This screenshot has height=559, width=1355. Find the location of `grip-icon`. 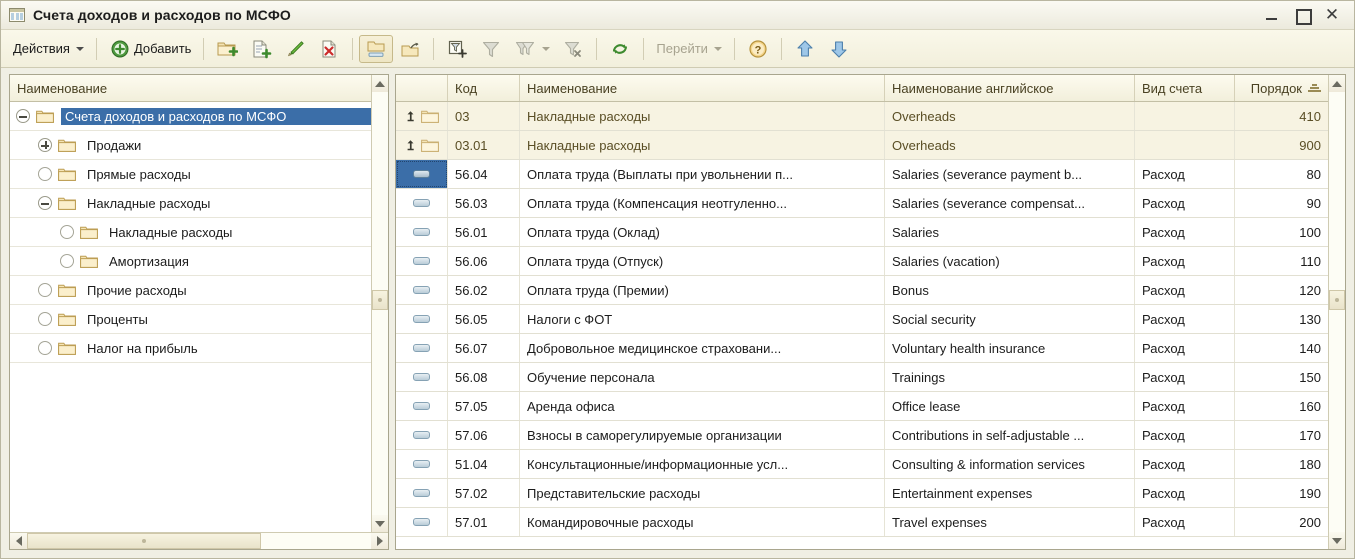

grip-icon is located at coordinates (1337, 300).